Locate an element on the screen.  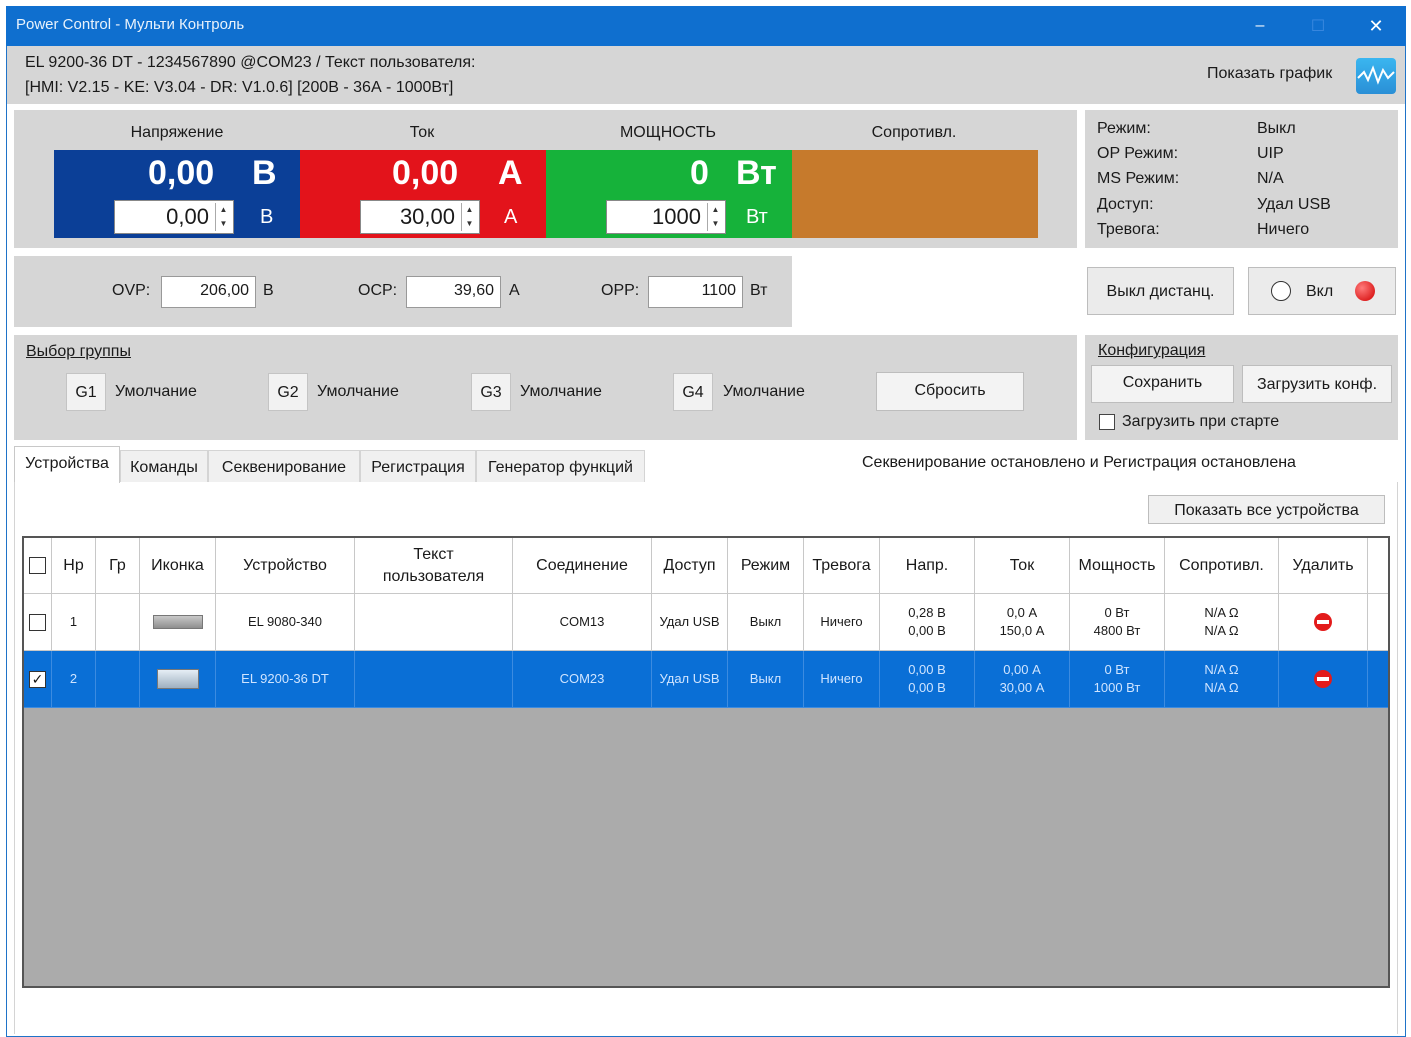
group-g2-name: Умолчание is located at coordinates (358, 391).